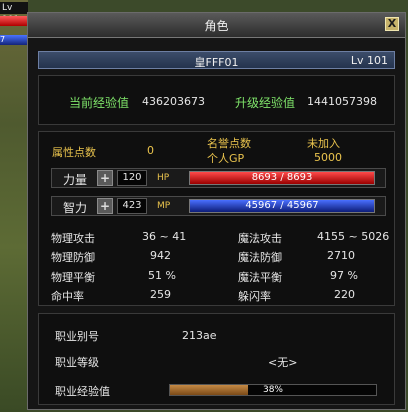 The width and height of the screenshot is (408, 412). I want to click on intellect-value: 423, so click(132, 206).